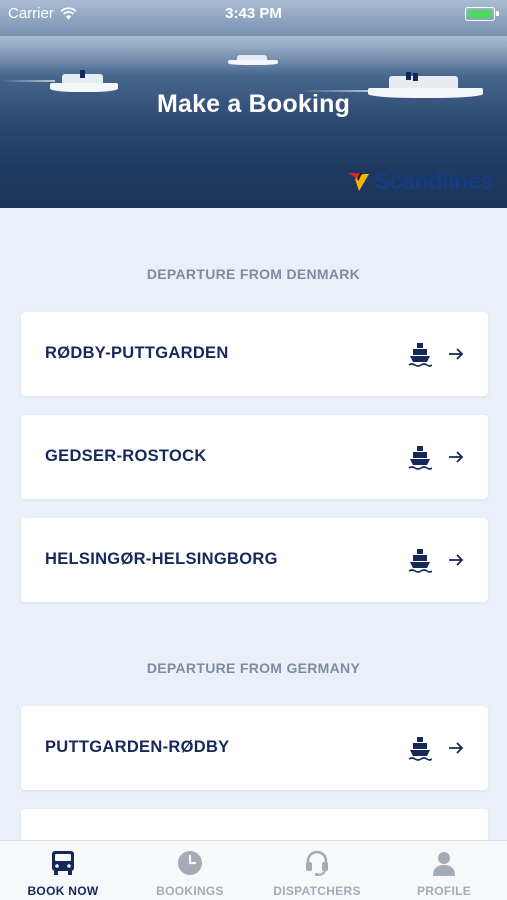  Describe the element at coordinates (254, 748) in the screenshot. I see `route-card-puttgarden-rodby: PUTTGARDEN-RØDBY` at that location.